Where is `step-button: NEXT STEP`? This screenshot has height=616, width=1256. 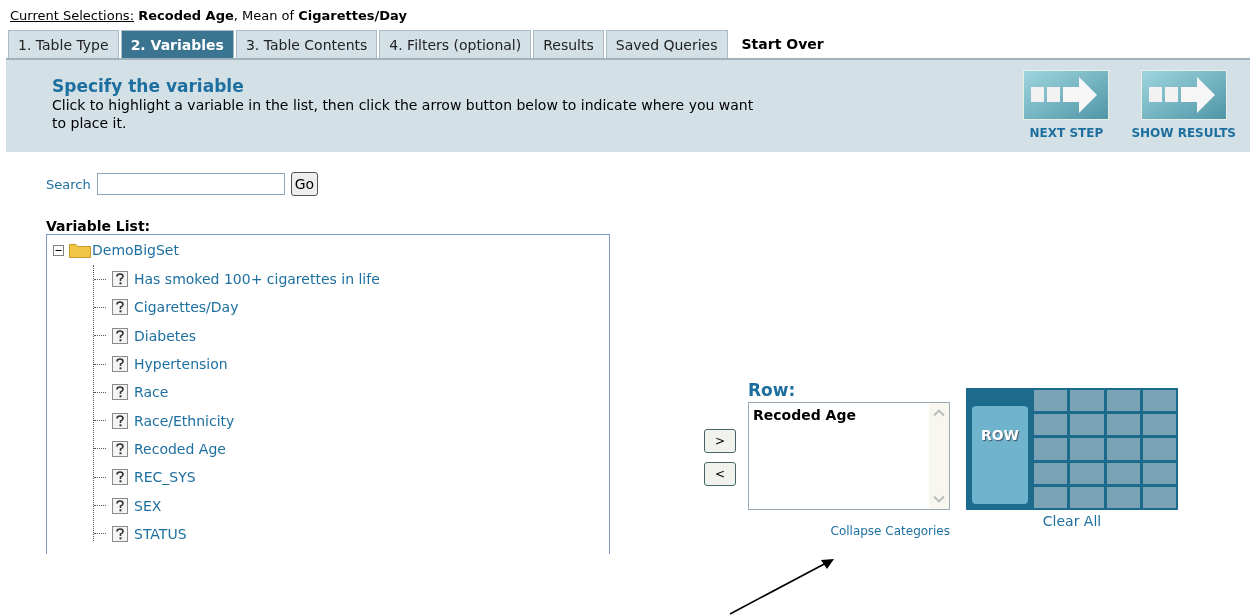 step-button: NEXT STEP is located at coordinates (1066, 133).